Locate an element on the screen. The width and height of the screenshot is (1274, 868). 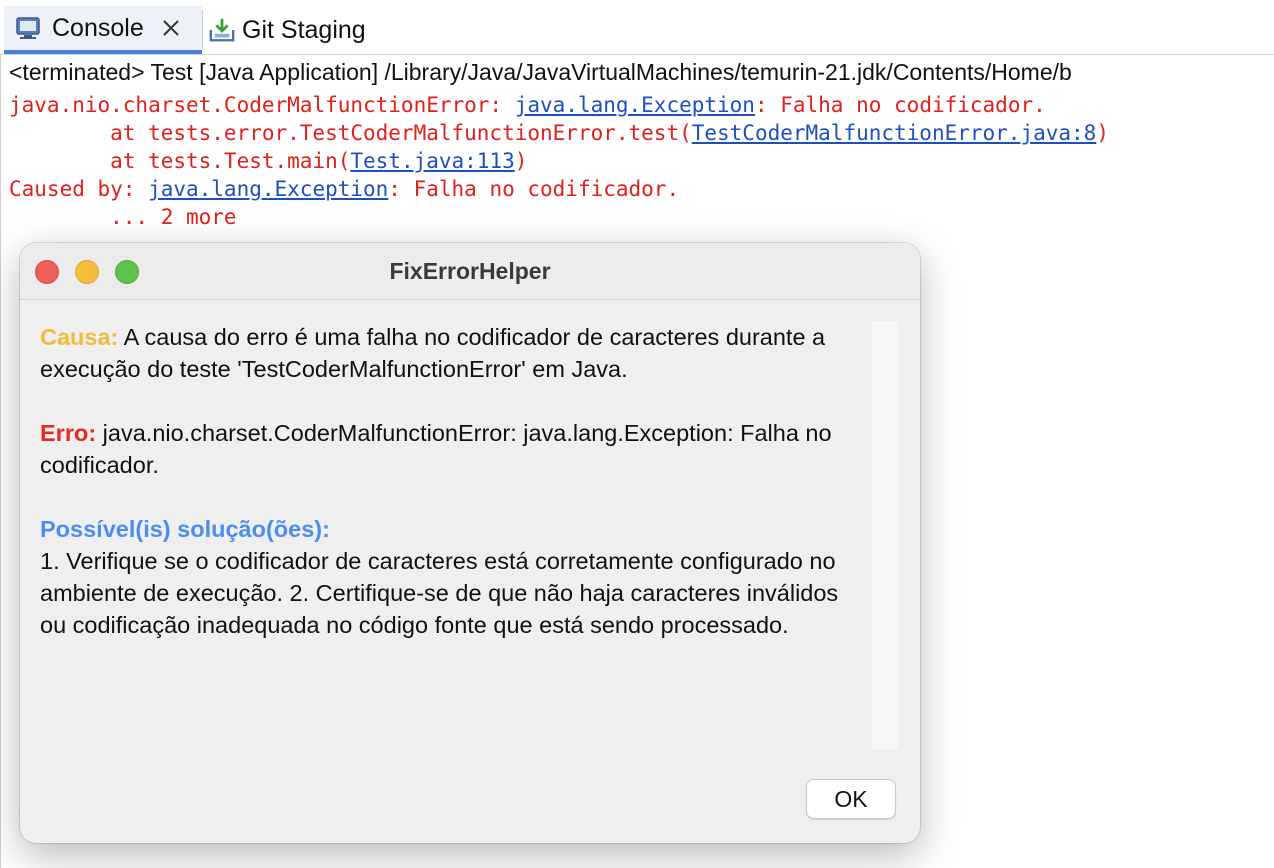
tab-console: Console is located at coordinates (103, 30).